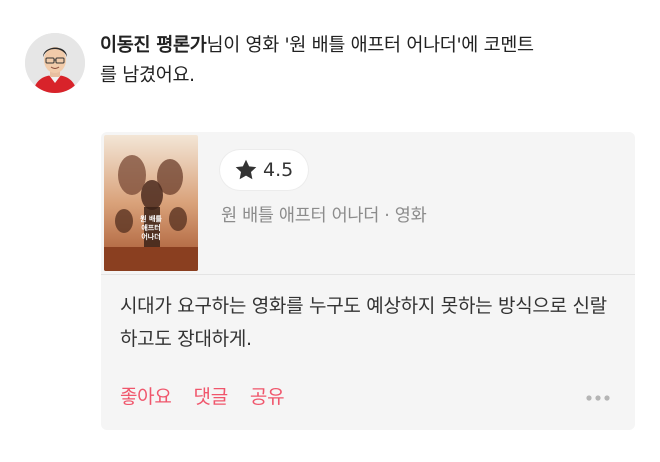  Describe the element at coordinates (147, 75) in the screenshot. I see `activity-text-line2: 를 남겼어요.` at that location.